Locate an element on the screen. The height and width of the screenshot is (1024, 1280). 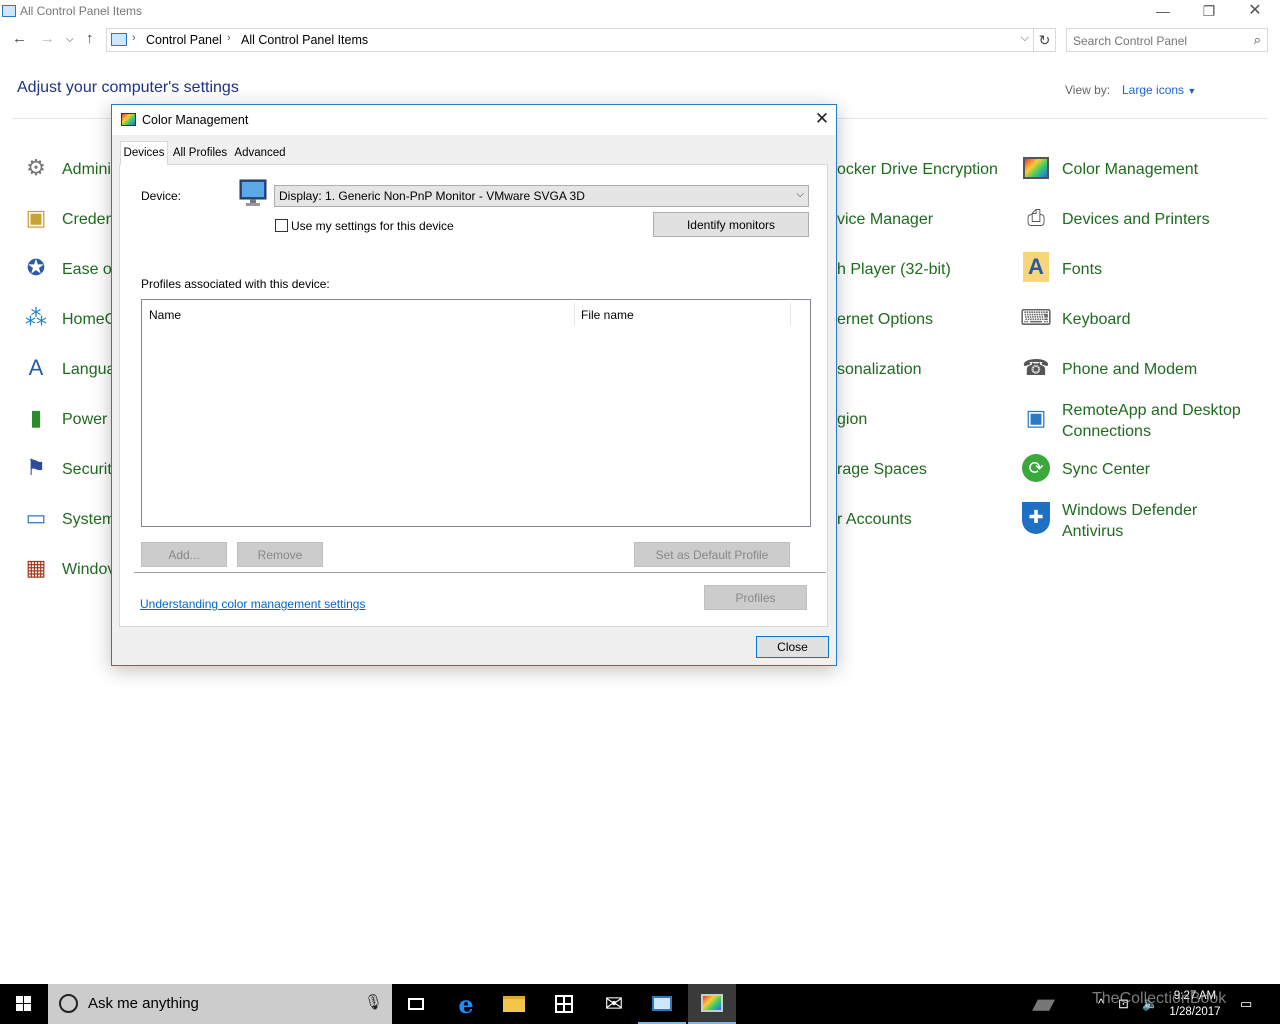
recent-locations-chevron-icon: ⌵ is located at coordinates (70, 39).